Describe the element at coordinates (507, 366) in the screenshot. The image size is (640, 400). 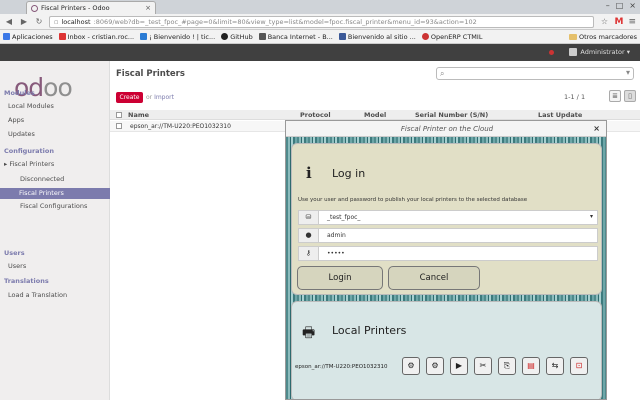
I see `printer-document-icon: ⎘` at that location.